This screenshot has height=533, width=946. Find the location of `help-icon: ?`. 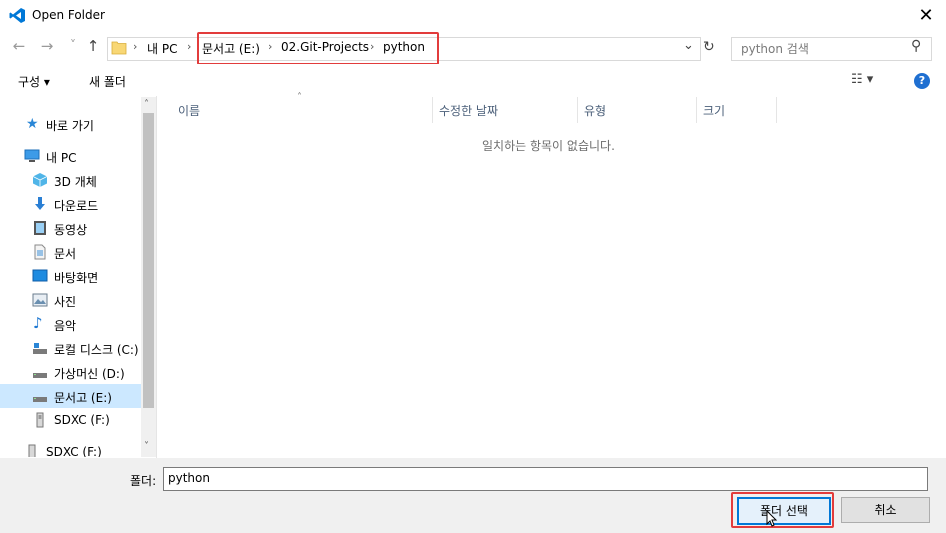

help-icon: ? is located at coordinates (922, 81).